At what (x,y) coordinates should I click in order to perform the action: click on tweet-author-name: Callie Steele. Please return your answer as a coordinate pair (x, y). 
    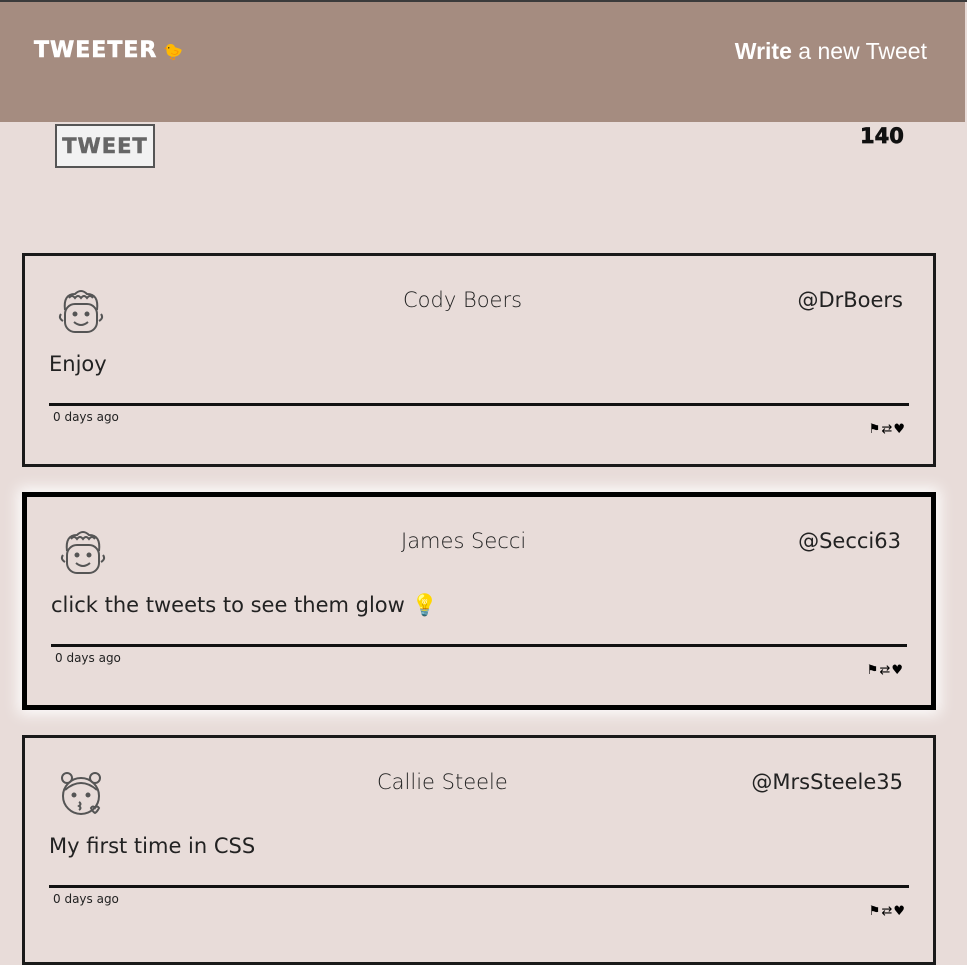
    Looking at the image, I should click on (442, 782).